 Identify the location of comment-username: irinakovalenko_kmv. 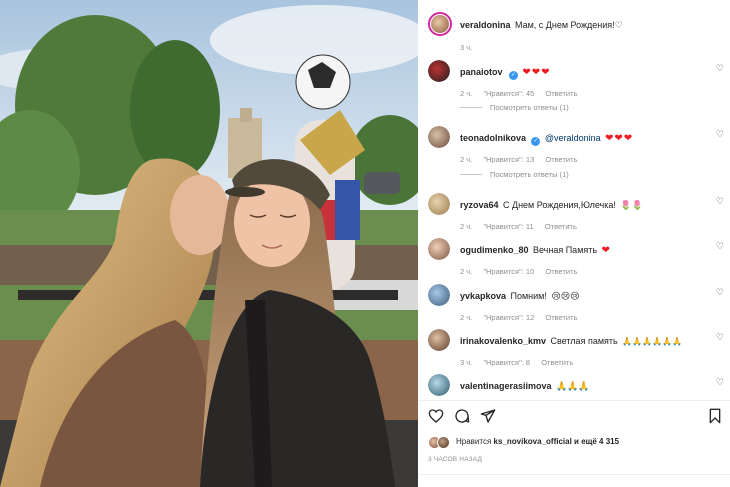
(503, 341).